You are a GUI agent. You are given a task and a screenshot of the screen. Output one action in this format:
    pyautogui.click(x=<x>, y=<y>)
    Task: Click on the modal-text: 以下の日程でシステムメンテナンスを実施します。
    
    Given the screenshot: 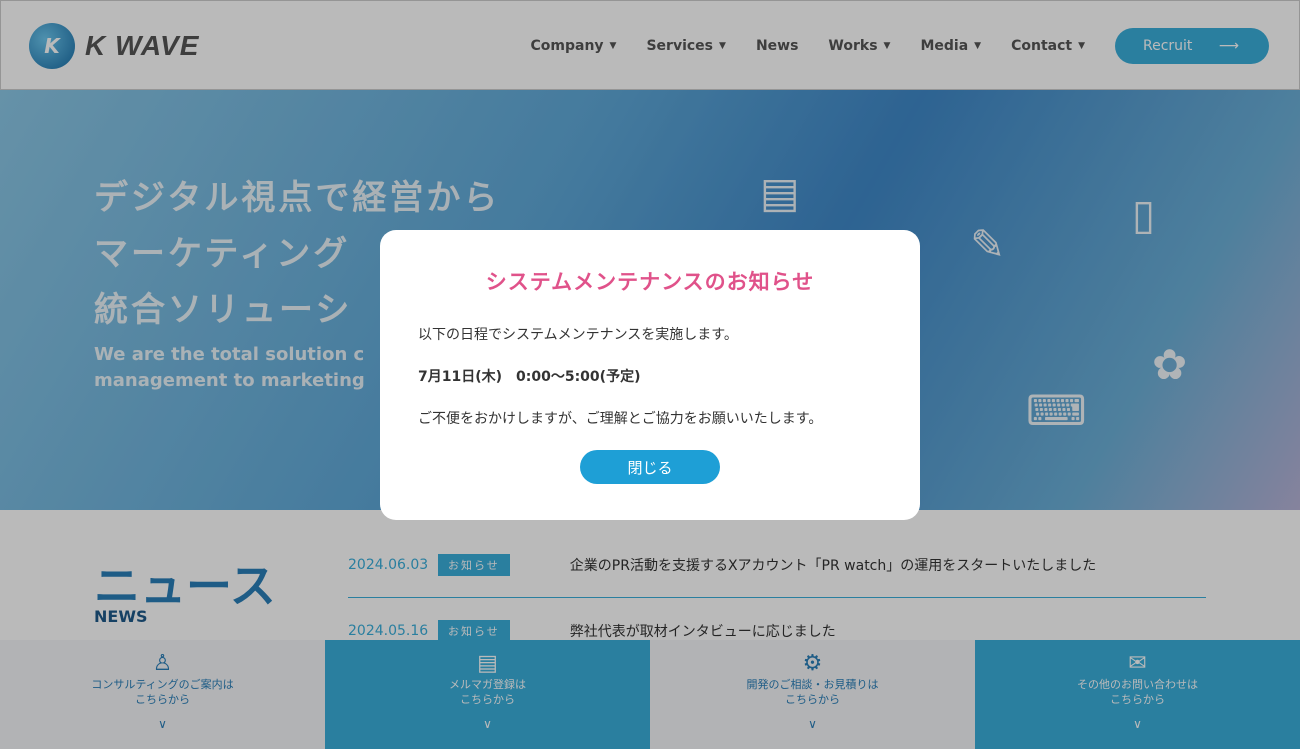 What is the action you would take?
    pyautogui.click(x=578, y=335)
    